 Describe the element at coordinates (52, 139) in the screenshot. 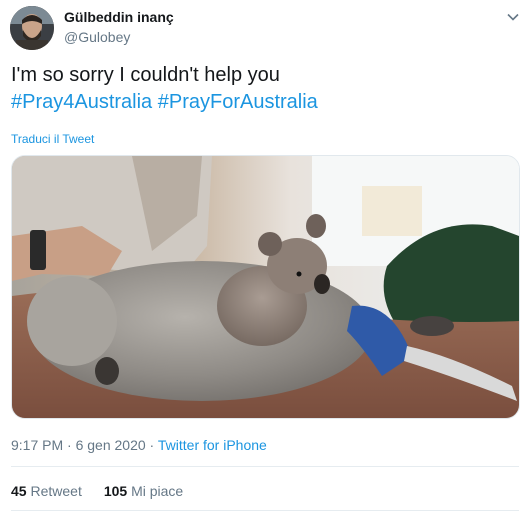

I see `translate-tweet-link: Traduci il Tweet` at that location.